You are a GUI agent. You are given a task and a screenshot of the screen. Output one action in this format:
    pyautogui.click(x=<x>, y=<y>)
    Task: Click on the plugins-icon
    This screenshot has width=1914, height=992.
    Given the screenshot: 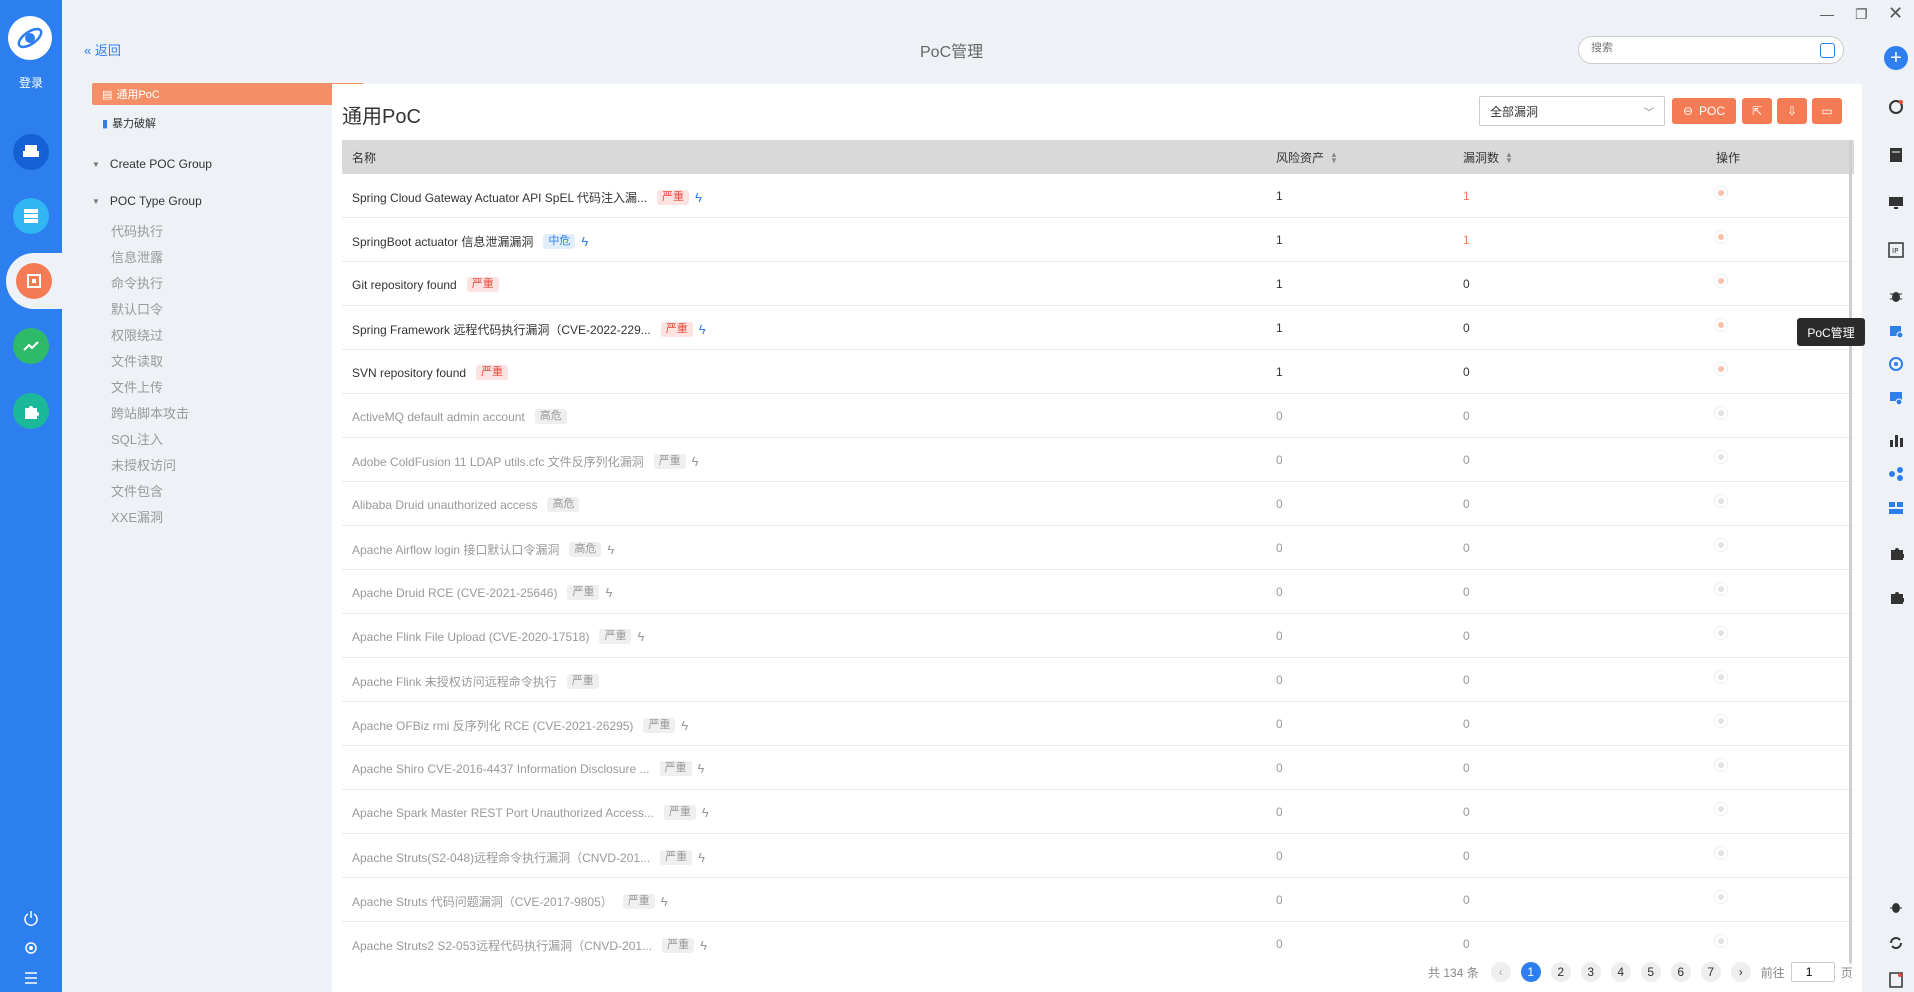 What is the action you would take?
    pyautogui.click(x=1896, y=596)
    